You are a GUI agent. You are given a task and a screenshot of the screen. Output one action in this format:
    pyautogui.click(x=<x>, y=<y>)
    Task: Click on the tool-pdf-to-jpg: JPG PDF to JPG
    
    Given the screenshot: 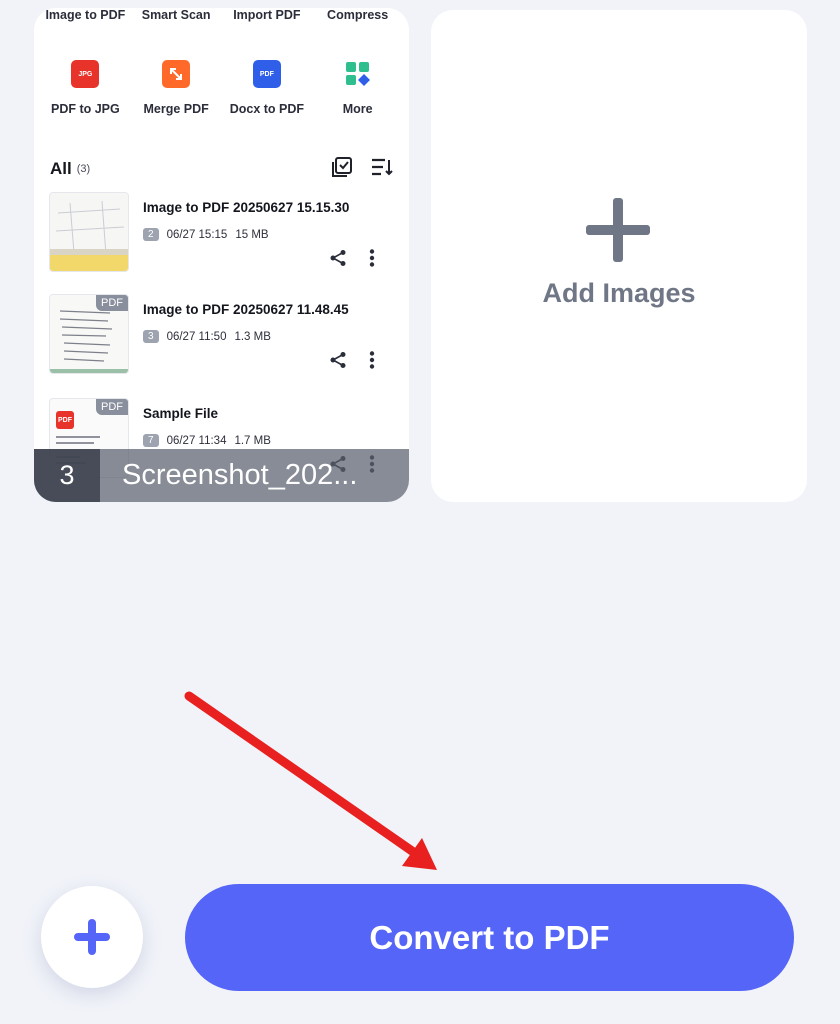 What is the action you would take?
    pyautogui.click(x=85, y=88)
    